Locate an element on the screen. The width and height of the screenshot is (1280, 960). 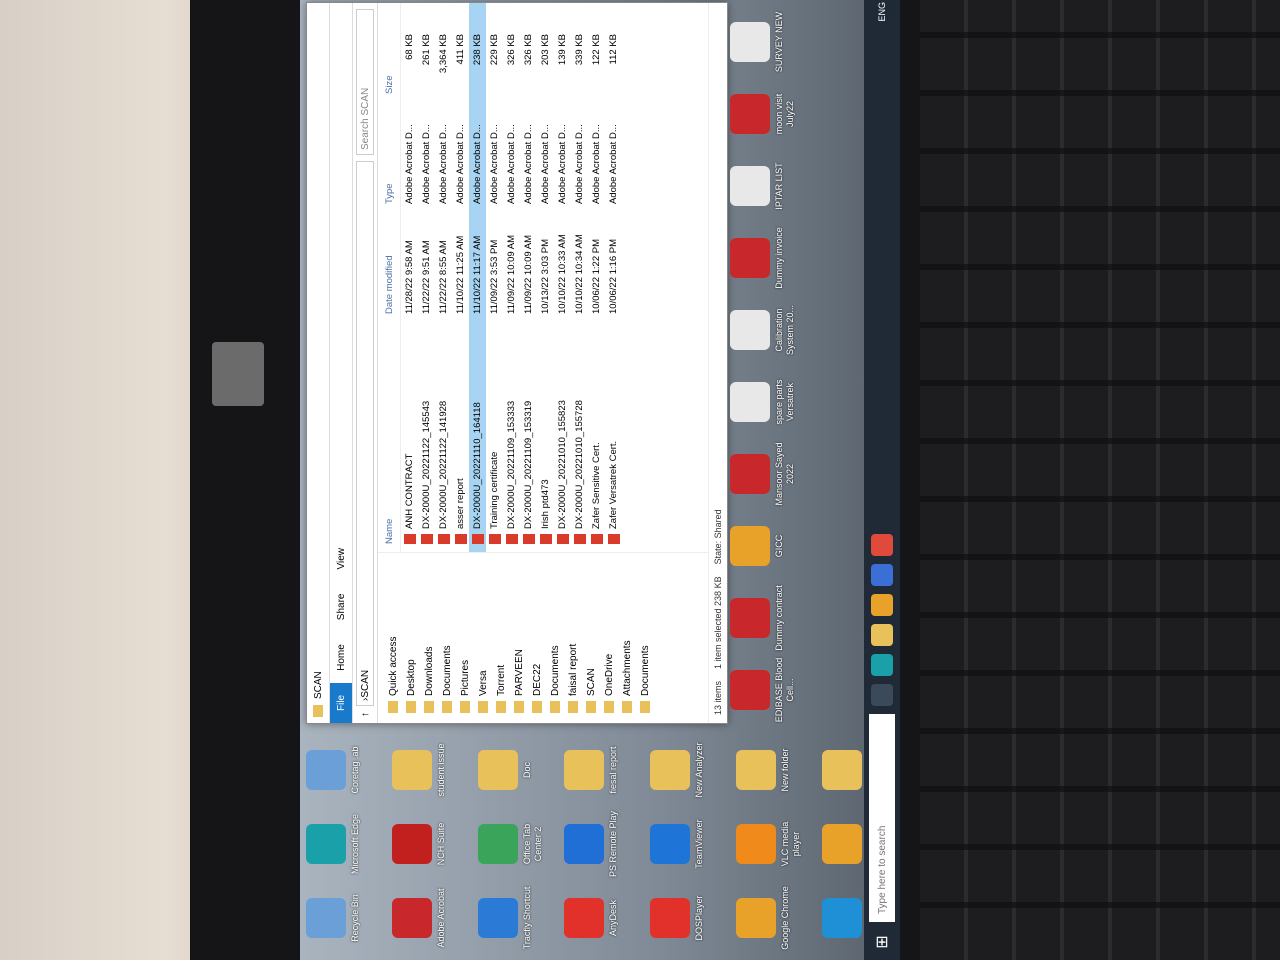
desktop-file: Dummy invoice is located at coordinates (763, 258).